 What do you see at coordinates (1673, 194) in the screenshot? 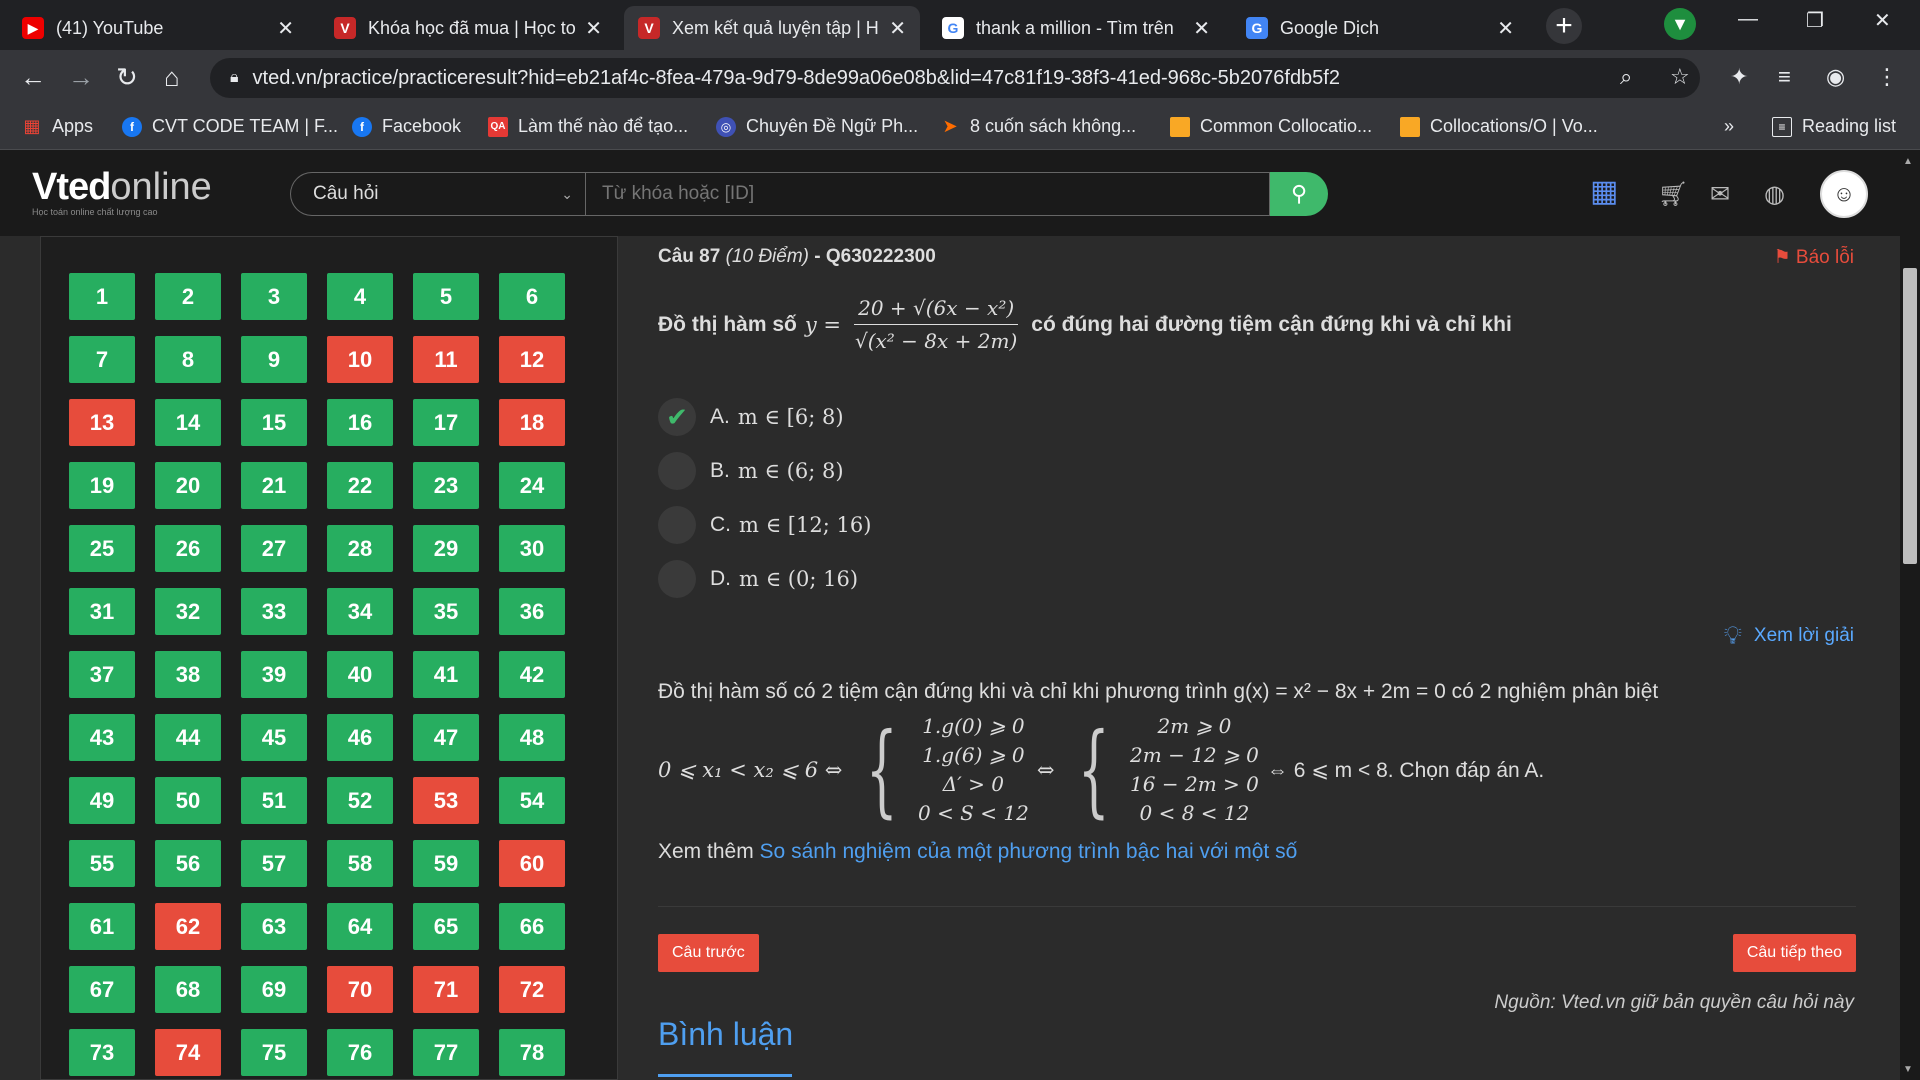
I see `cart-icon: 🛒︎` at bounding box center [1673, 194].